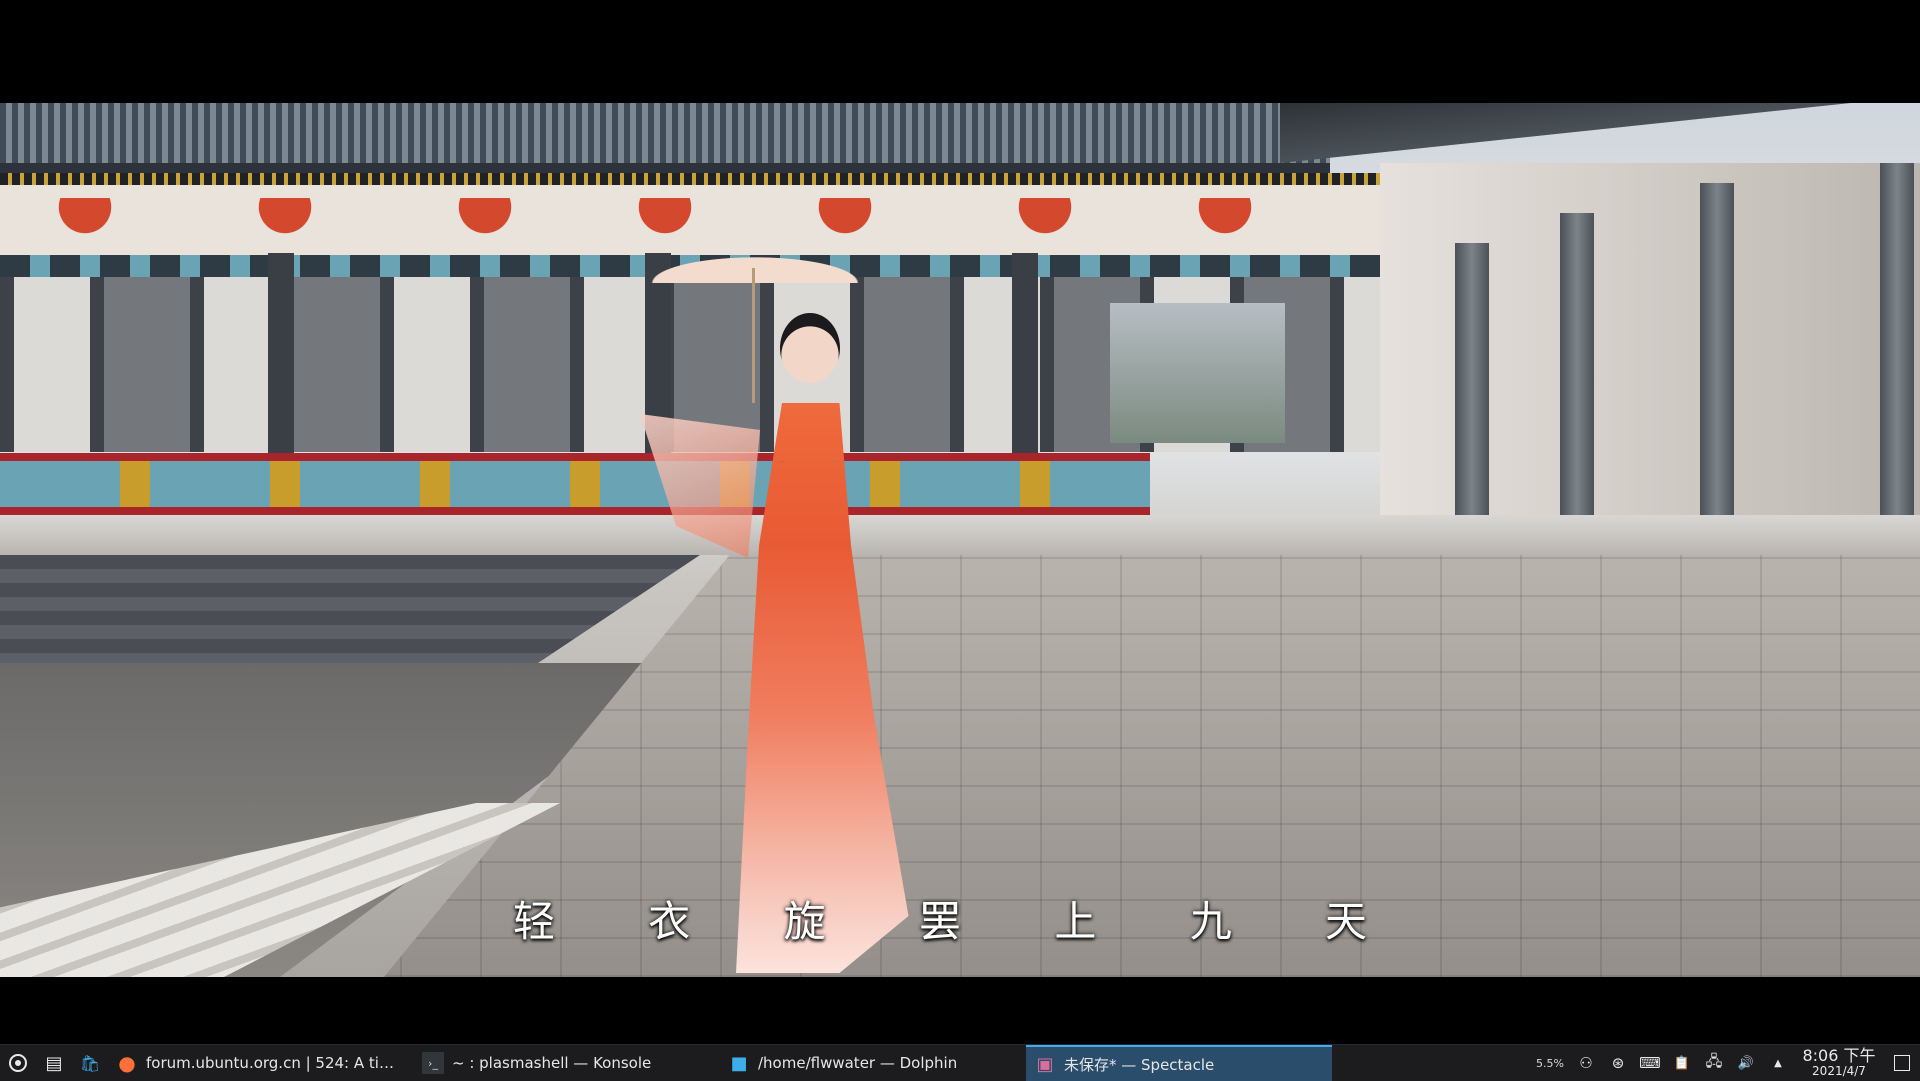 The image size is (1920, 1081). What do you see at coordinates (1618, 1063) in the screenshot?
I see `accessibility-icon: ⊛` at bounding box center [1618, 1063].